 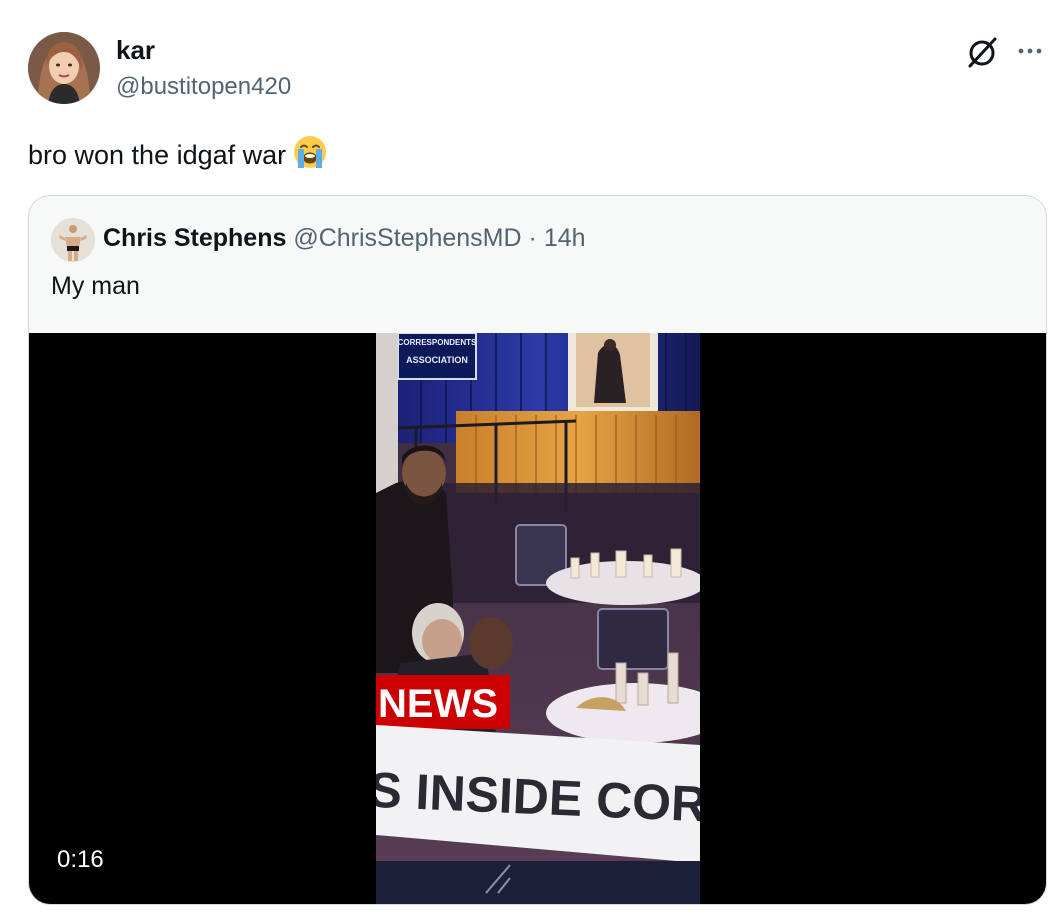 What do you see at coordinates (135, 50) in the screenshot?
I see `author-display-name: kar` at bounding box center [135, 50].